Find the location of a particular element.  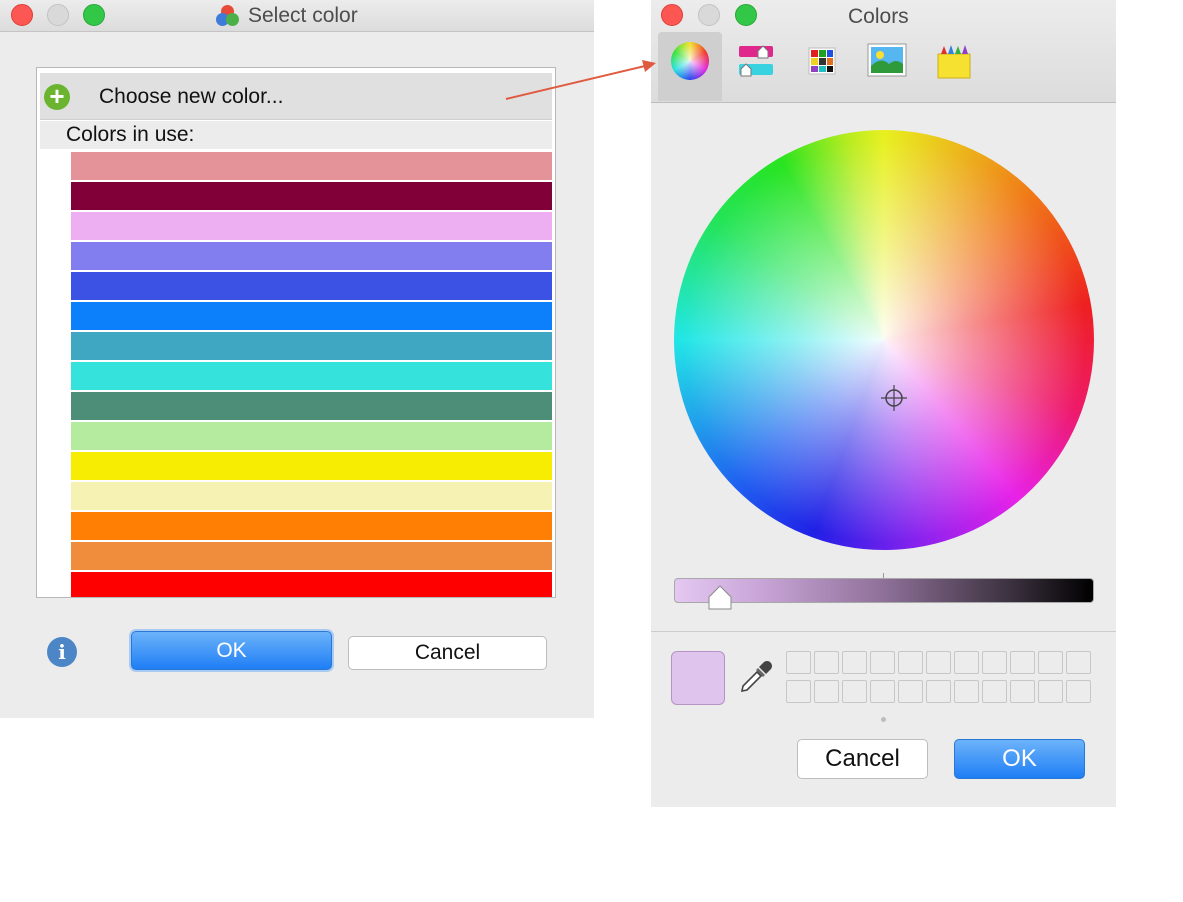

brightness-slider is located at coordinates (884, 590).